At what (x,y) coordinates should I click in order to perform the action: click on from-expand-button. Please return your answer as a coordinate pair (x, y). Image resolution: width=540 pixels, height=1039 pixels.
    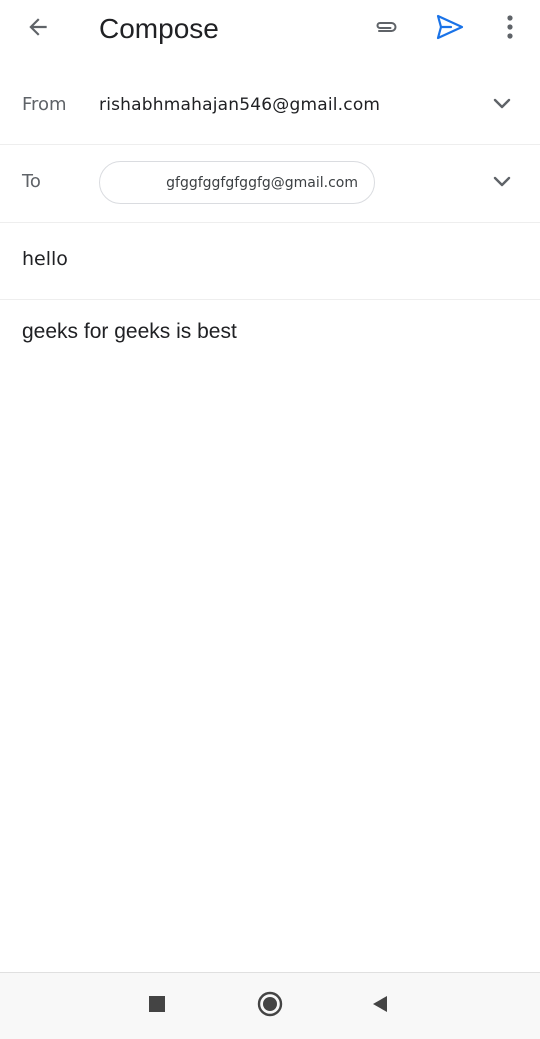
    Looking at the image, I should click on (502, 105).